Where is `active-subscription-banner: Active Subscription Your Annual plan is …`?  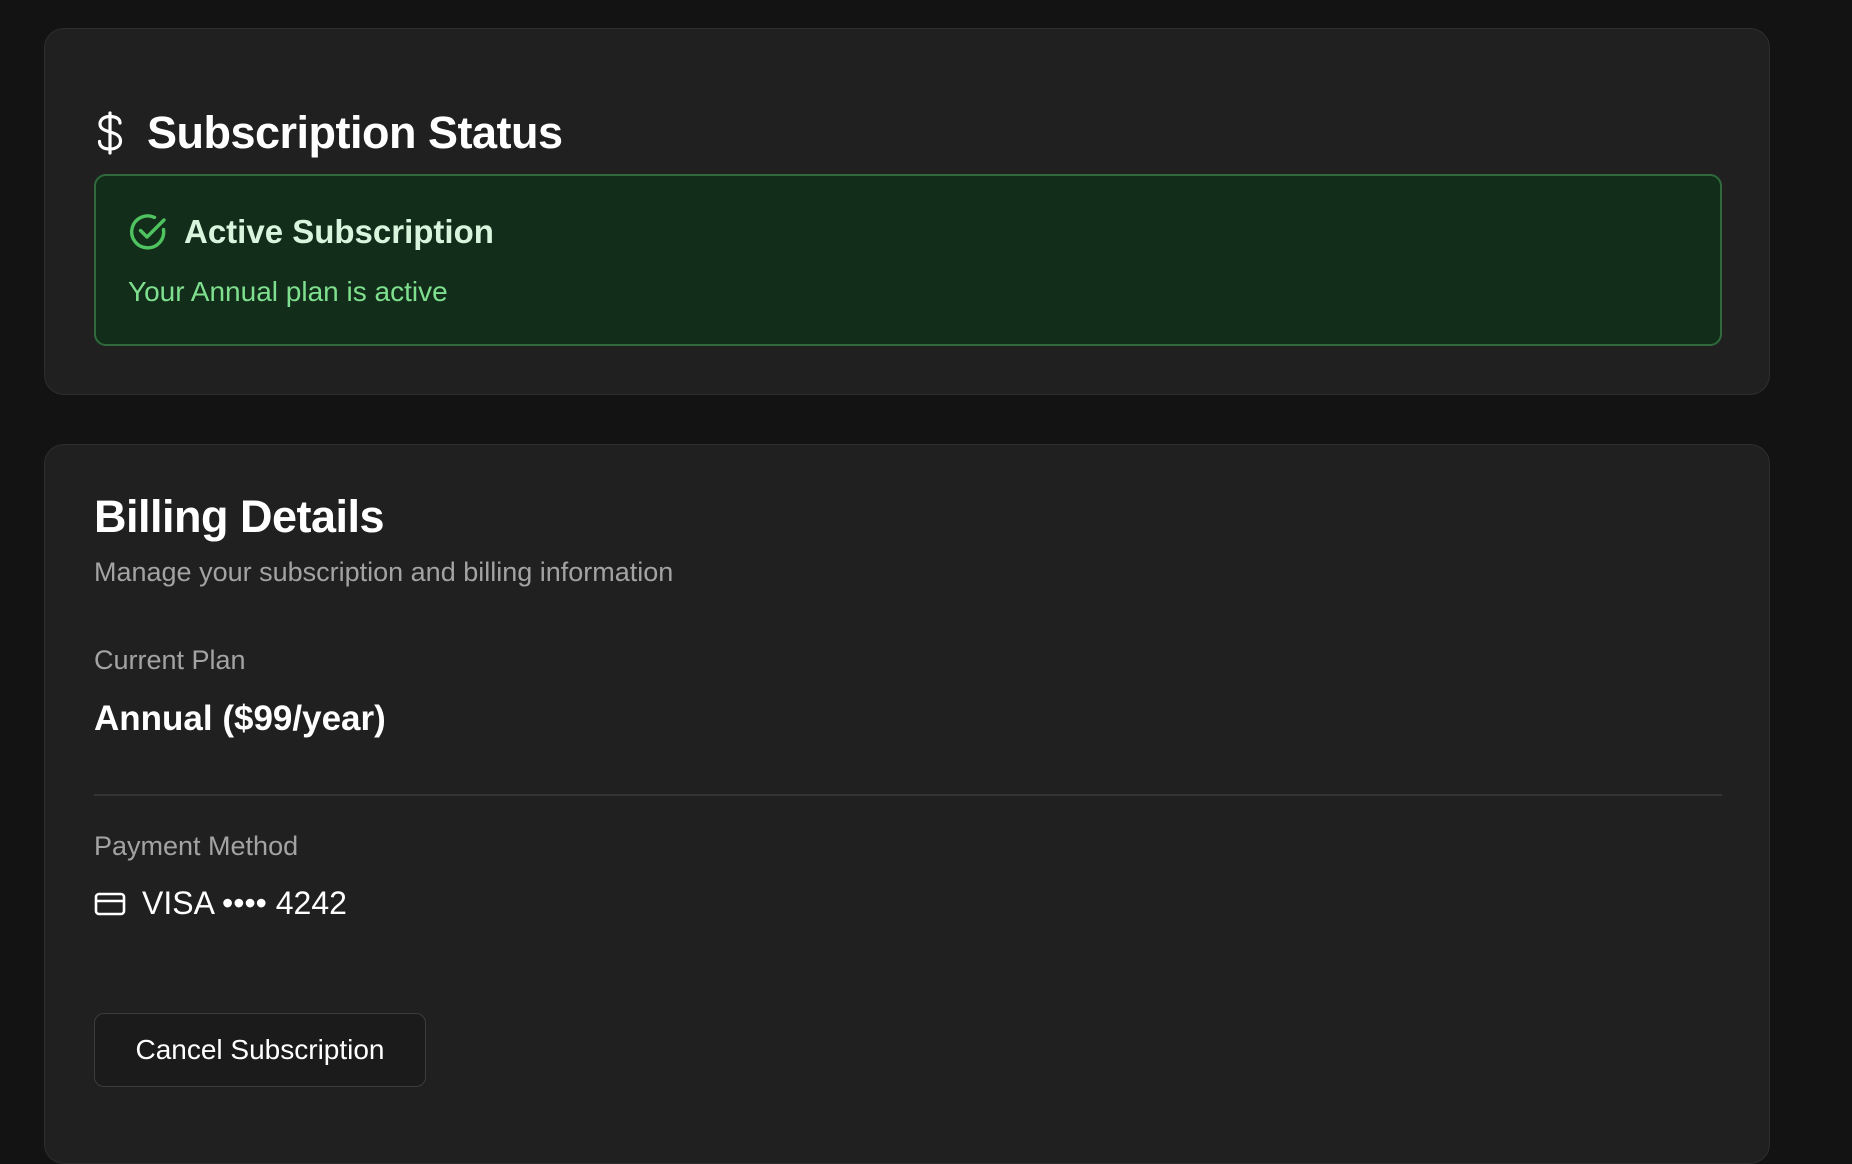
active-subscription-banner: Active Subscription Your Annual plan is … is located at coordinates (908, 260).